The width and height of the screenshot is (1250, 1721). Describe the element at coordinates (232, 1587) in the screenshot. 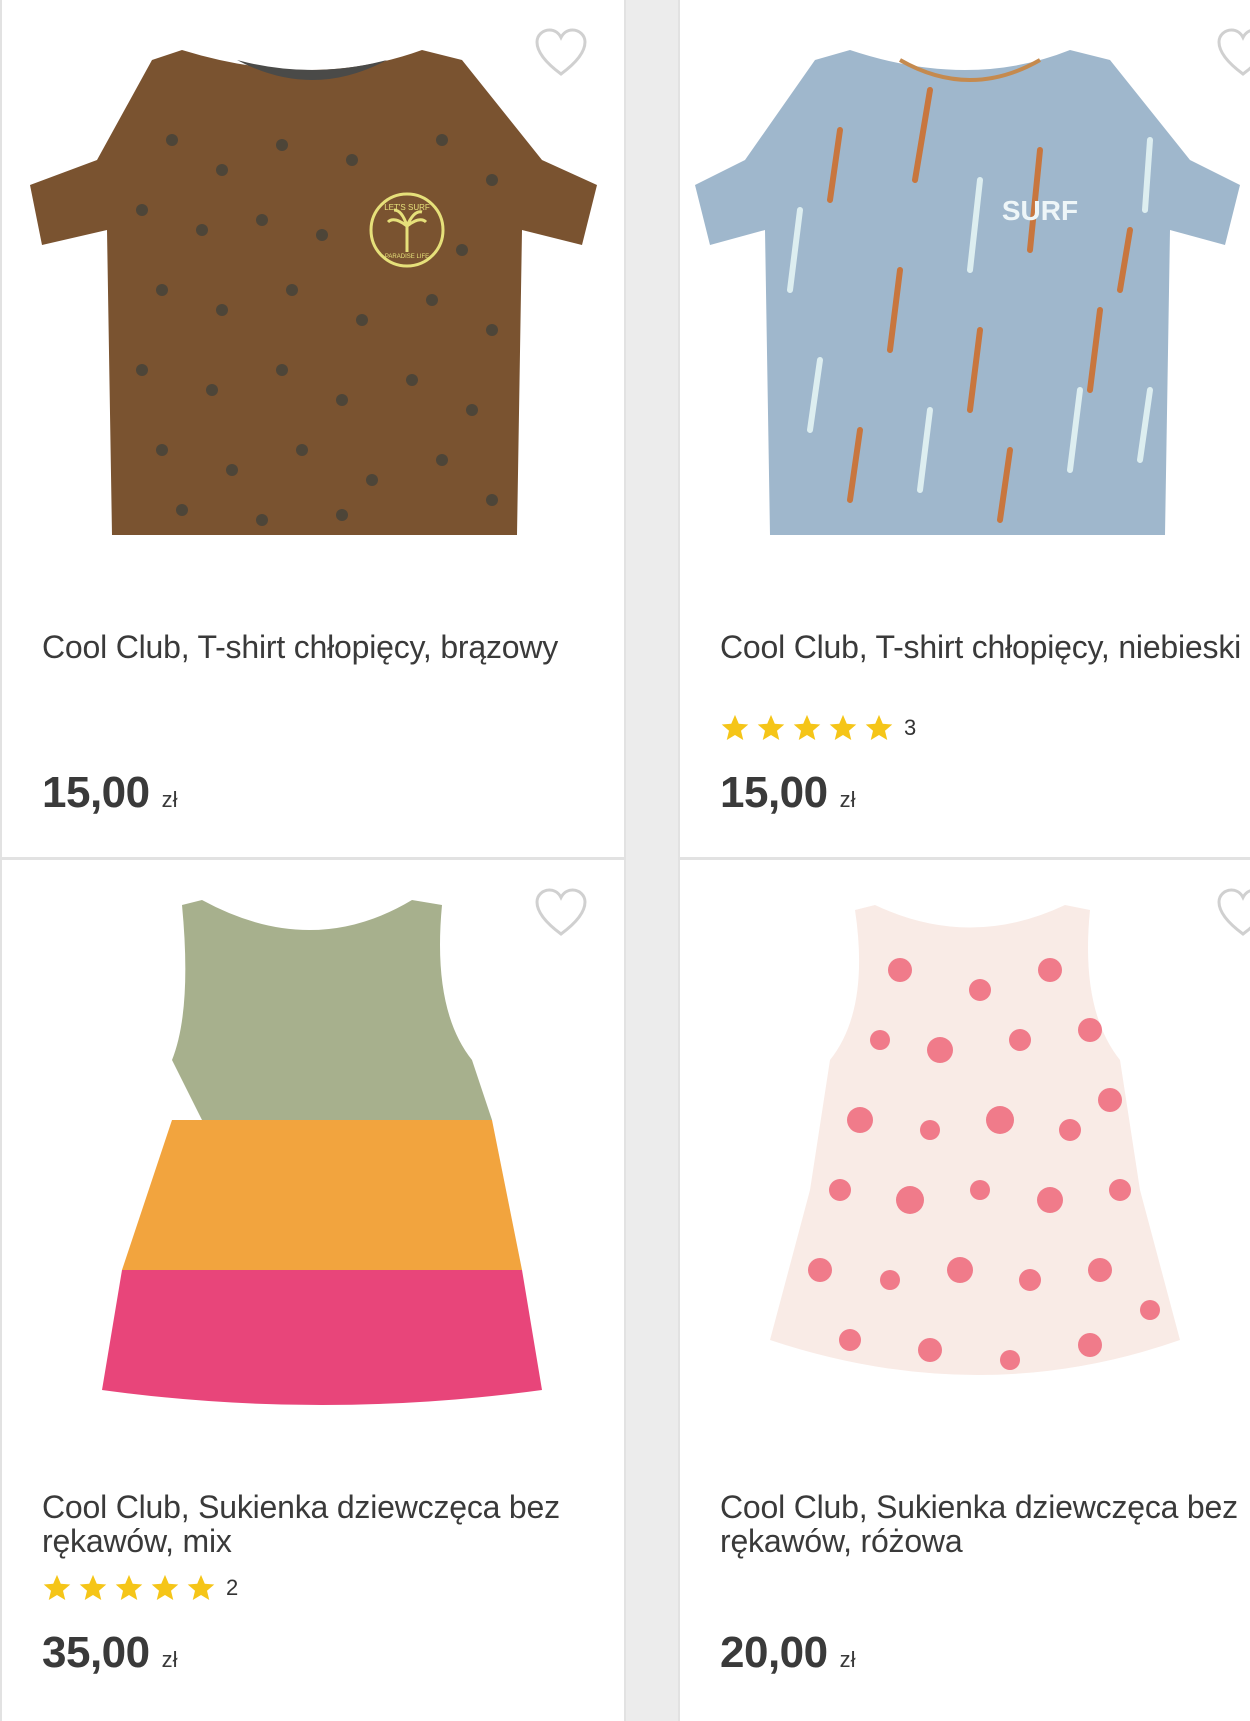

I see `rating-count: 2` at that location.